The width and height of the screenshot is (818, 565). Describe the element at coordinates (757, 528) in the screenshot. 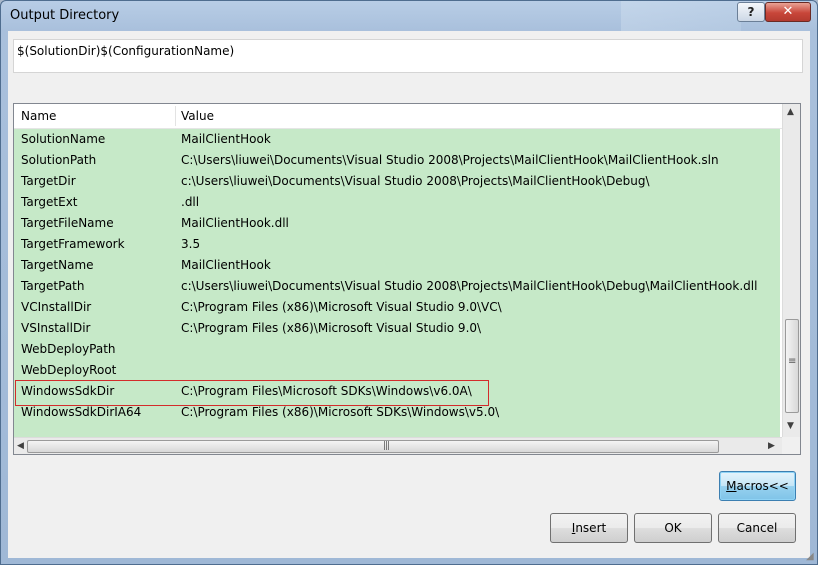

I see `cancel-button: Cancel` at that location.